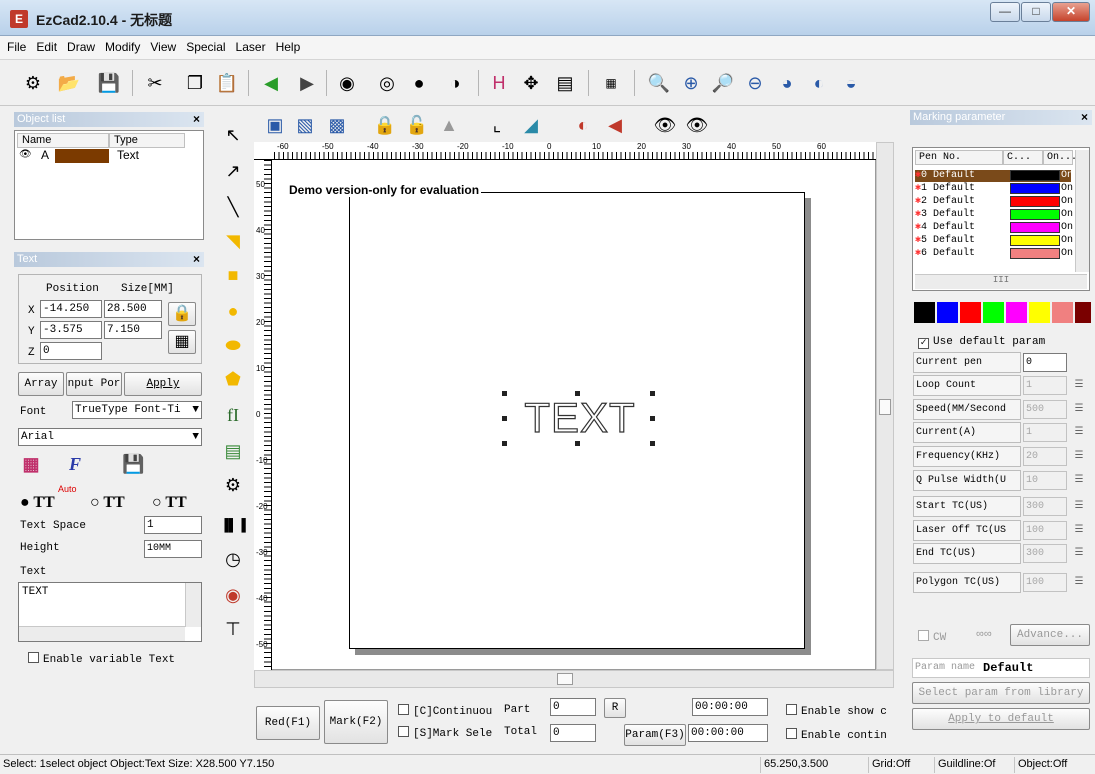 This screenshot has width=1095, height=774. What do you see at coordinates (16, 47) in the screenshot?
I see `menu-file: File` at bounding box center [16, 47].